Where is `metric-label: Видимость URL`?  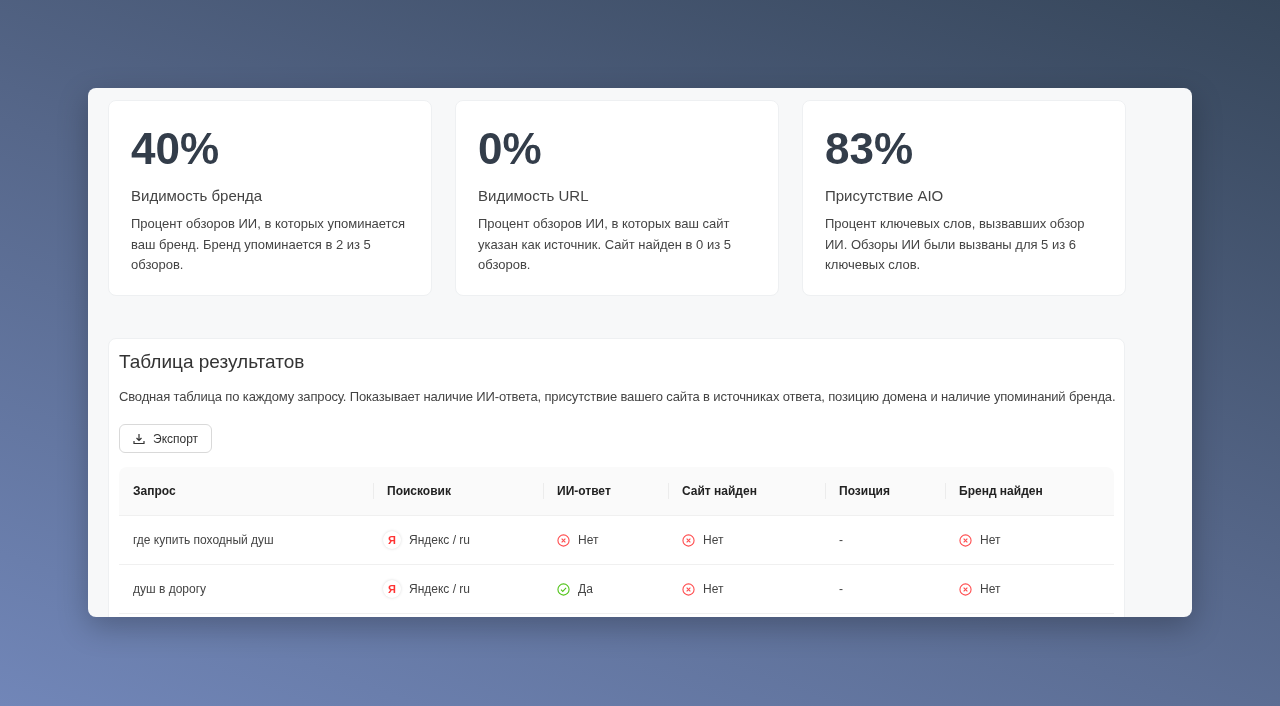
metric-label: Видимость URL is located at coordinates (534, 196).